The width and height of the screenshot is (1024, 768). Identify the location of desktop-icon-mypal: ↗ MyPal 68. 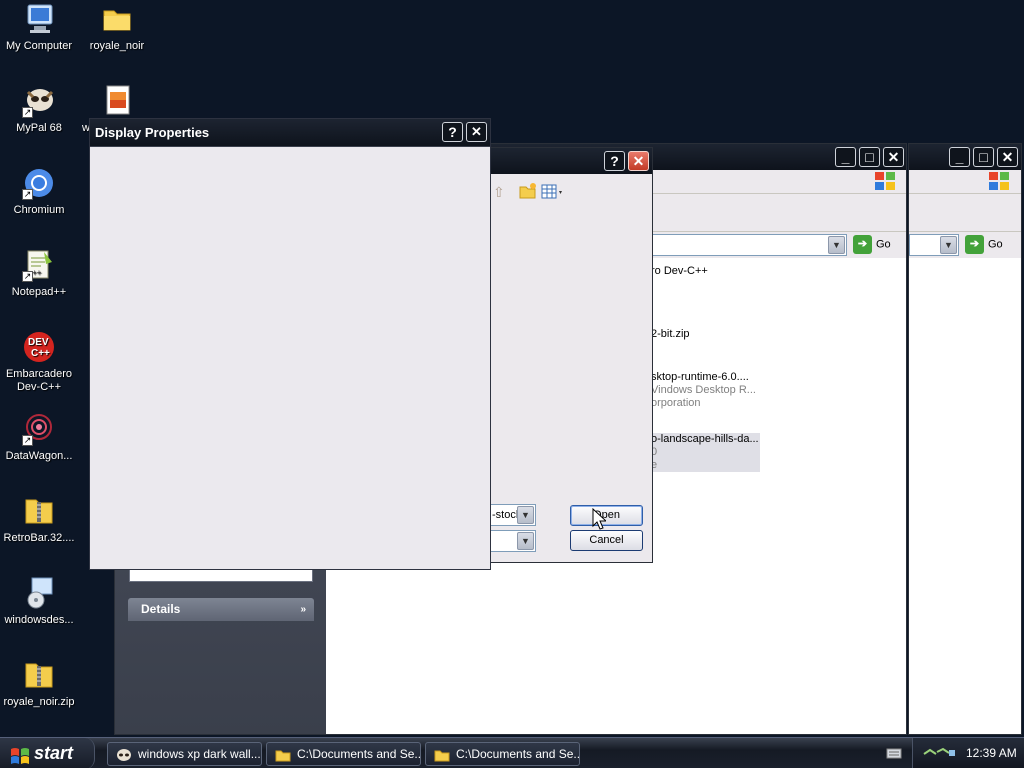
(39, 109).